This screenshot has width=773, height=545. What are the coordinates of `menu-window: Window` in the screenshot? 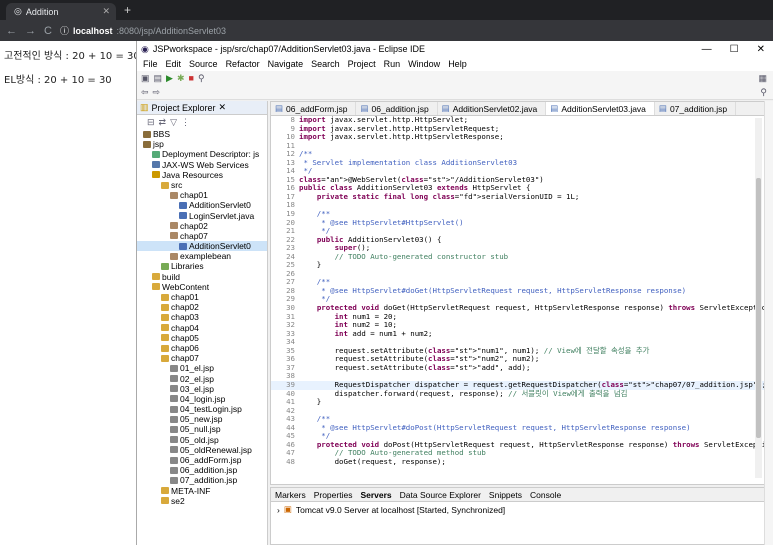 It's located at (424, 64).